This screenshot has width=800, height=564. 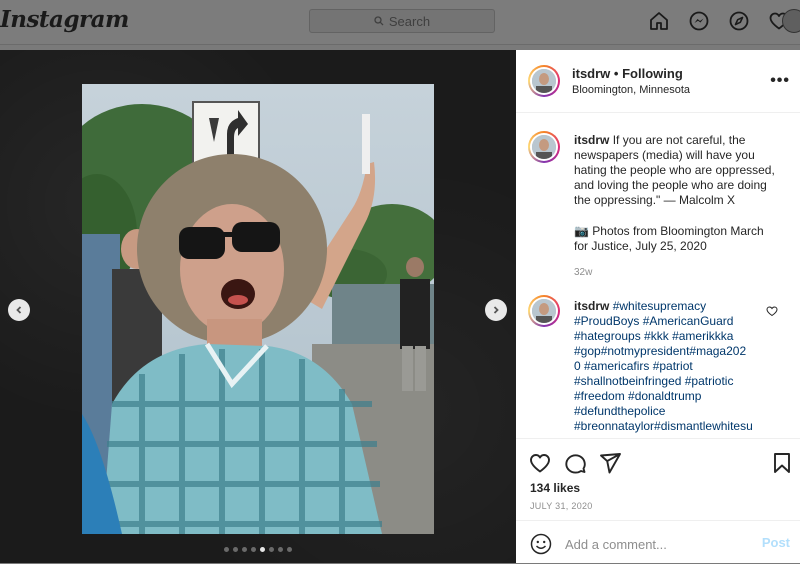 I want to click on post-date: JULY 31, 2020, so click(x=561, y=506).